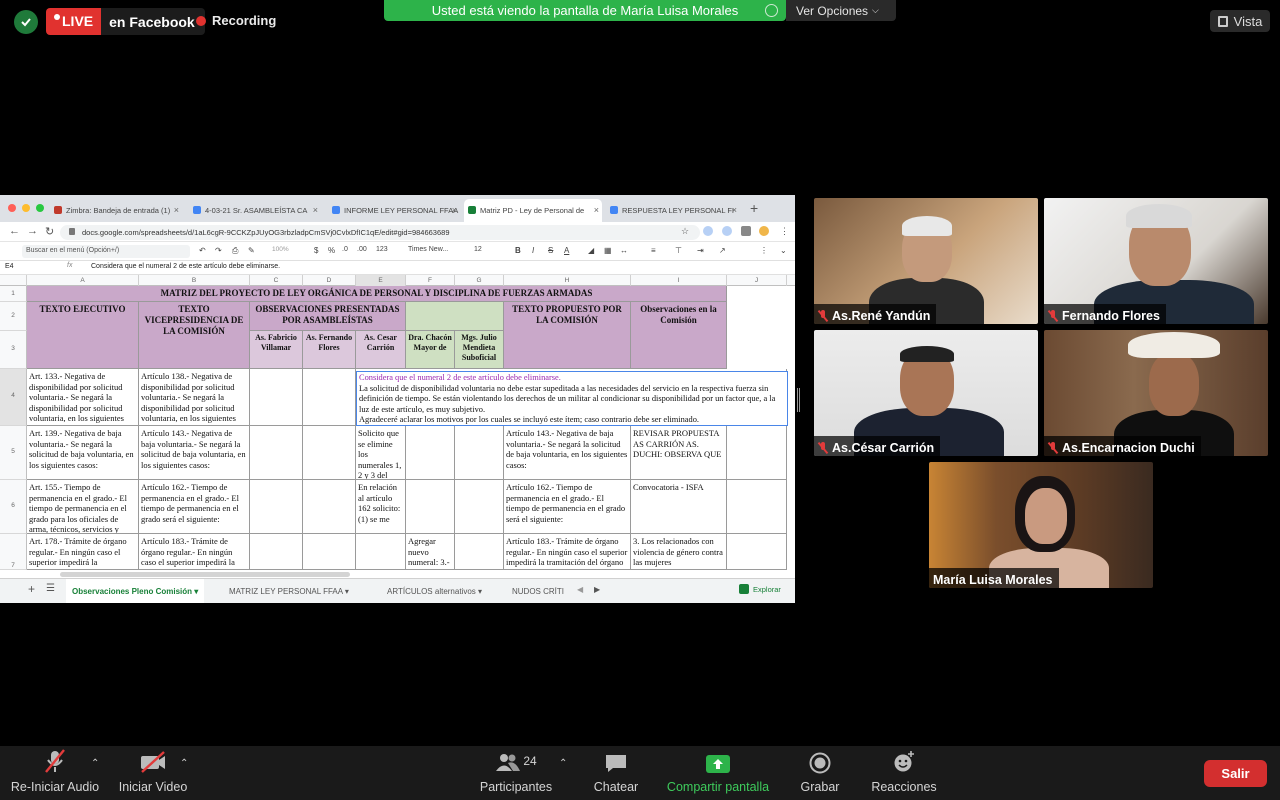 The width and height of the screenshot is (1280, 800). I want to click on reload-icon: ↻, so click(49, 231).